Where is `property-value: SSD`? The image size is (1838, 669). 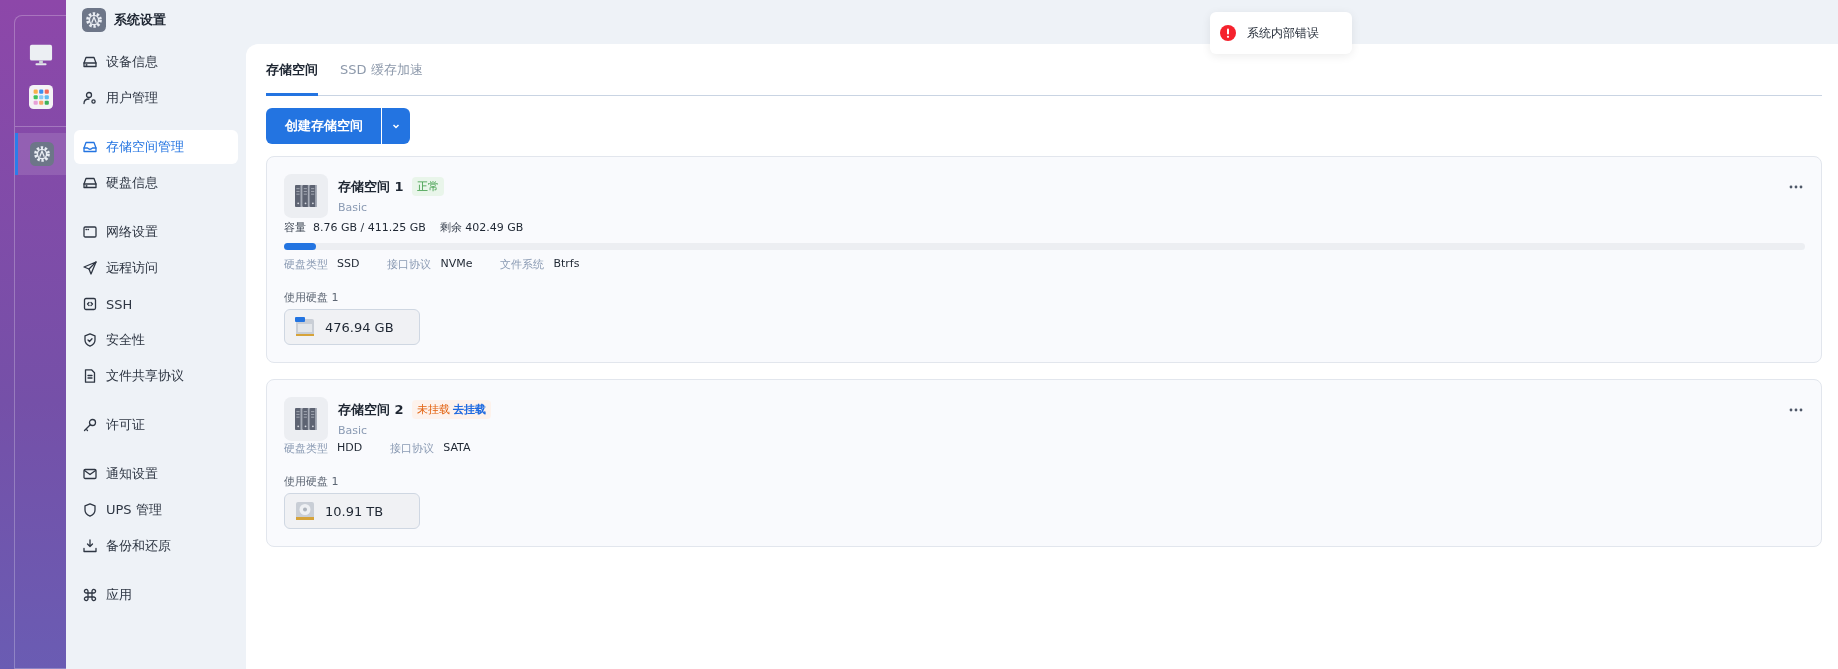
property-value: SSD is located at coordinates (348, 264).